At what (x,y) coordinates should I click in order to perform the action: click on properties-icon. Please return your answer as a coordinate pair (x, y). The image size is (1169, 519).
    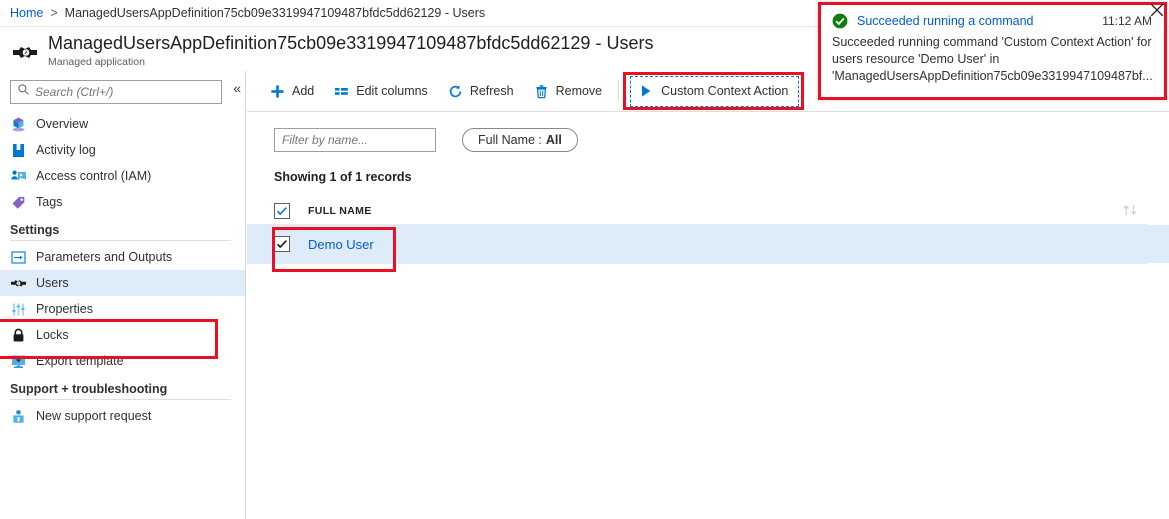
    Looking at the image, I should click on (18, 309).